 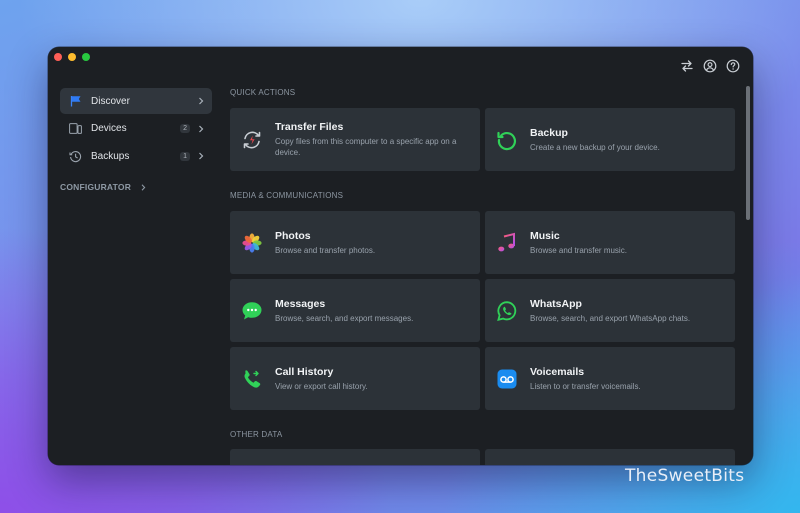 I want to click on messages-icon, so click(x=252, y=311).